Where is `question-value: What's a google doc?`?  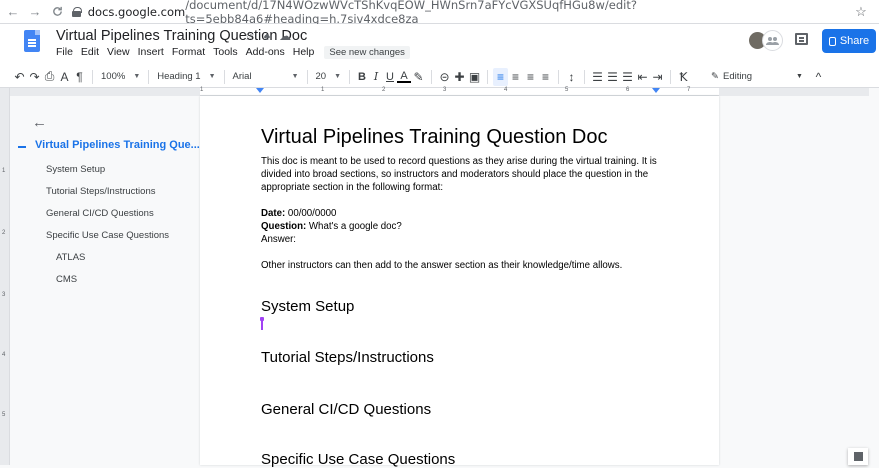 question-value: What's a google doc? is located at coordinates (354, 226).